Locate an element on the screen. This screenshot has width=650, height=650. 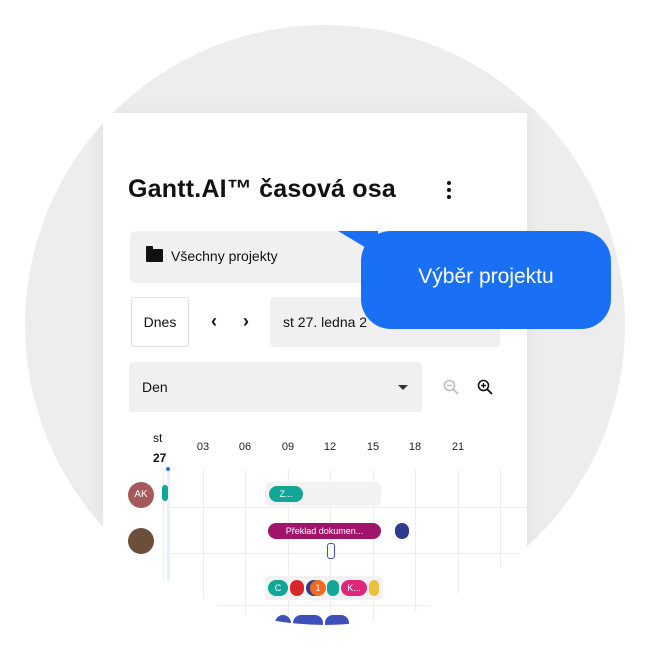
more-options-icon is located at coordinates (449, 190).